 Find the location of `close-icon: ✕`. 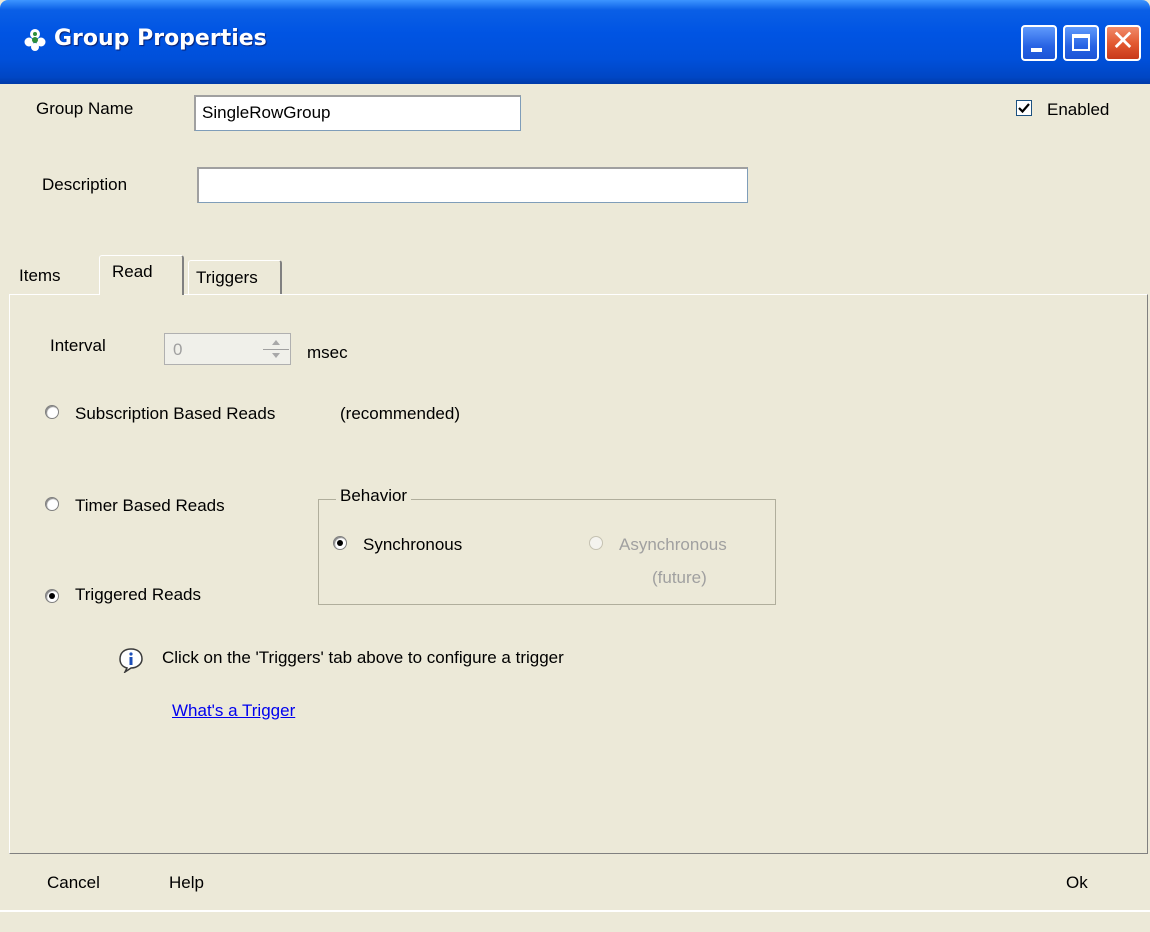

close-icon: ✕ is located at coordinates (1123, 40).